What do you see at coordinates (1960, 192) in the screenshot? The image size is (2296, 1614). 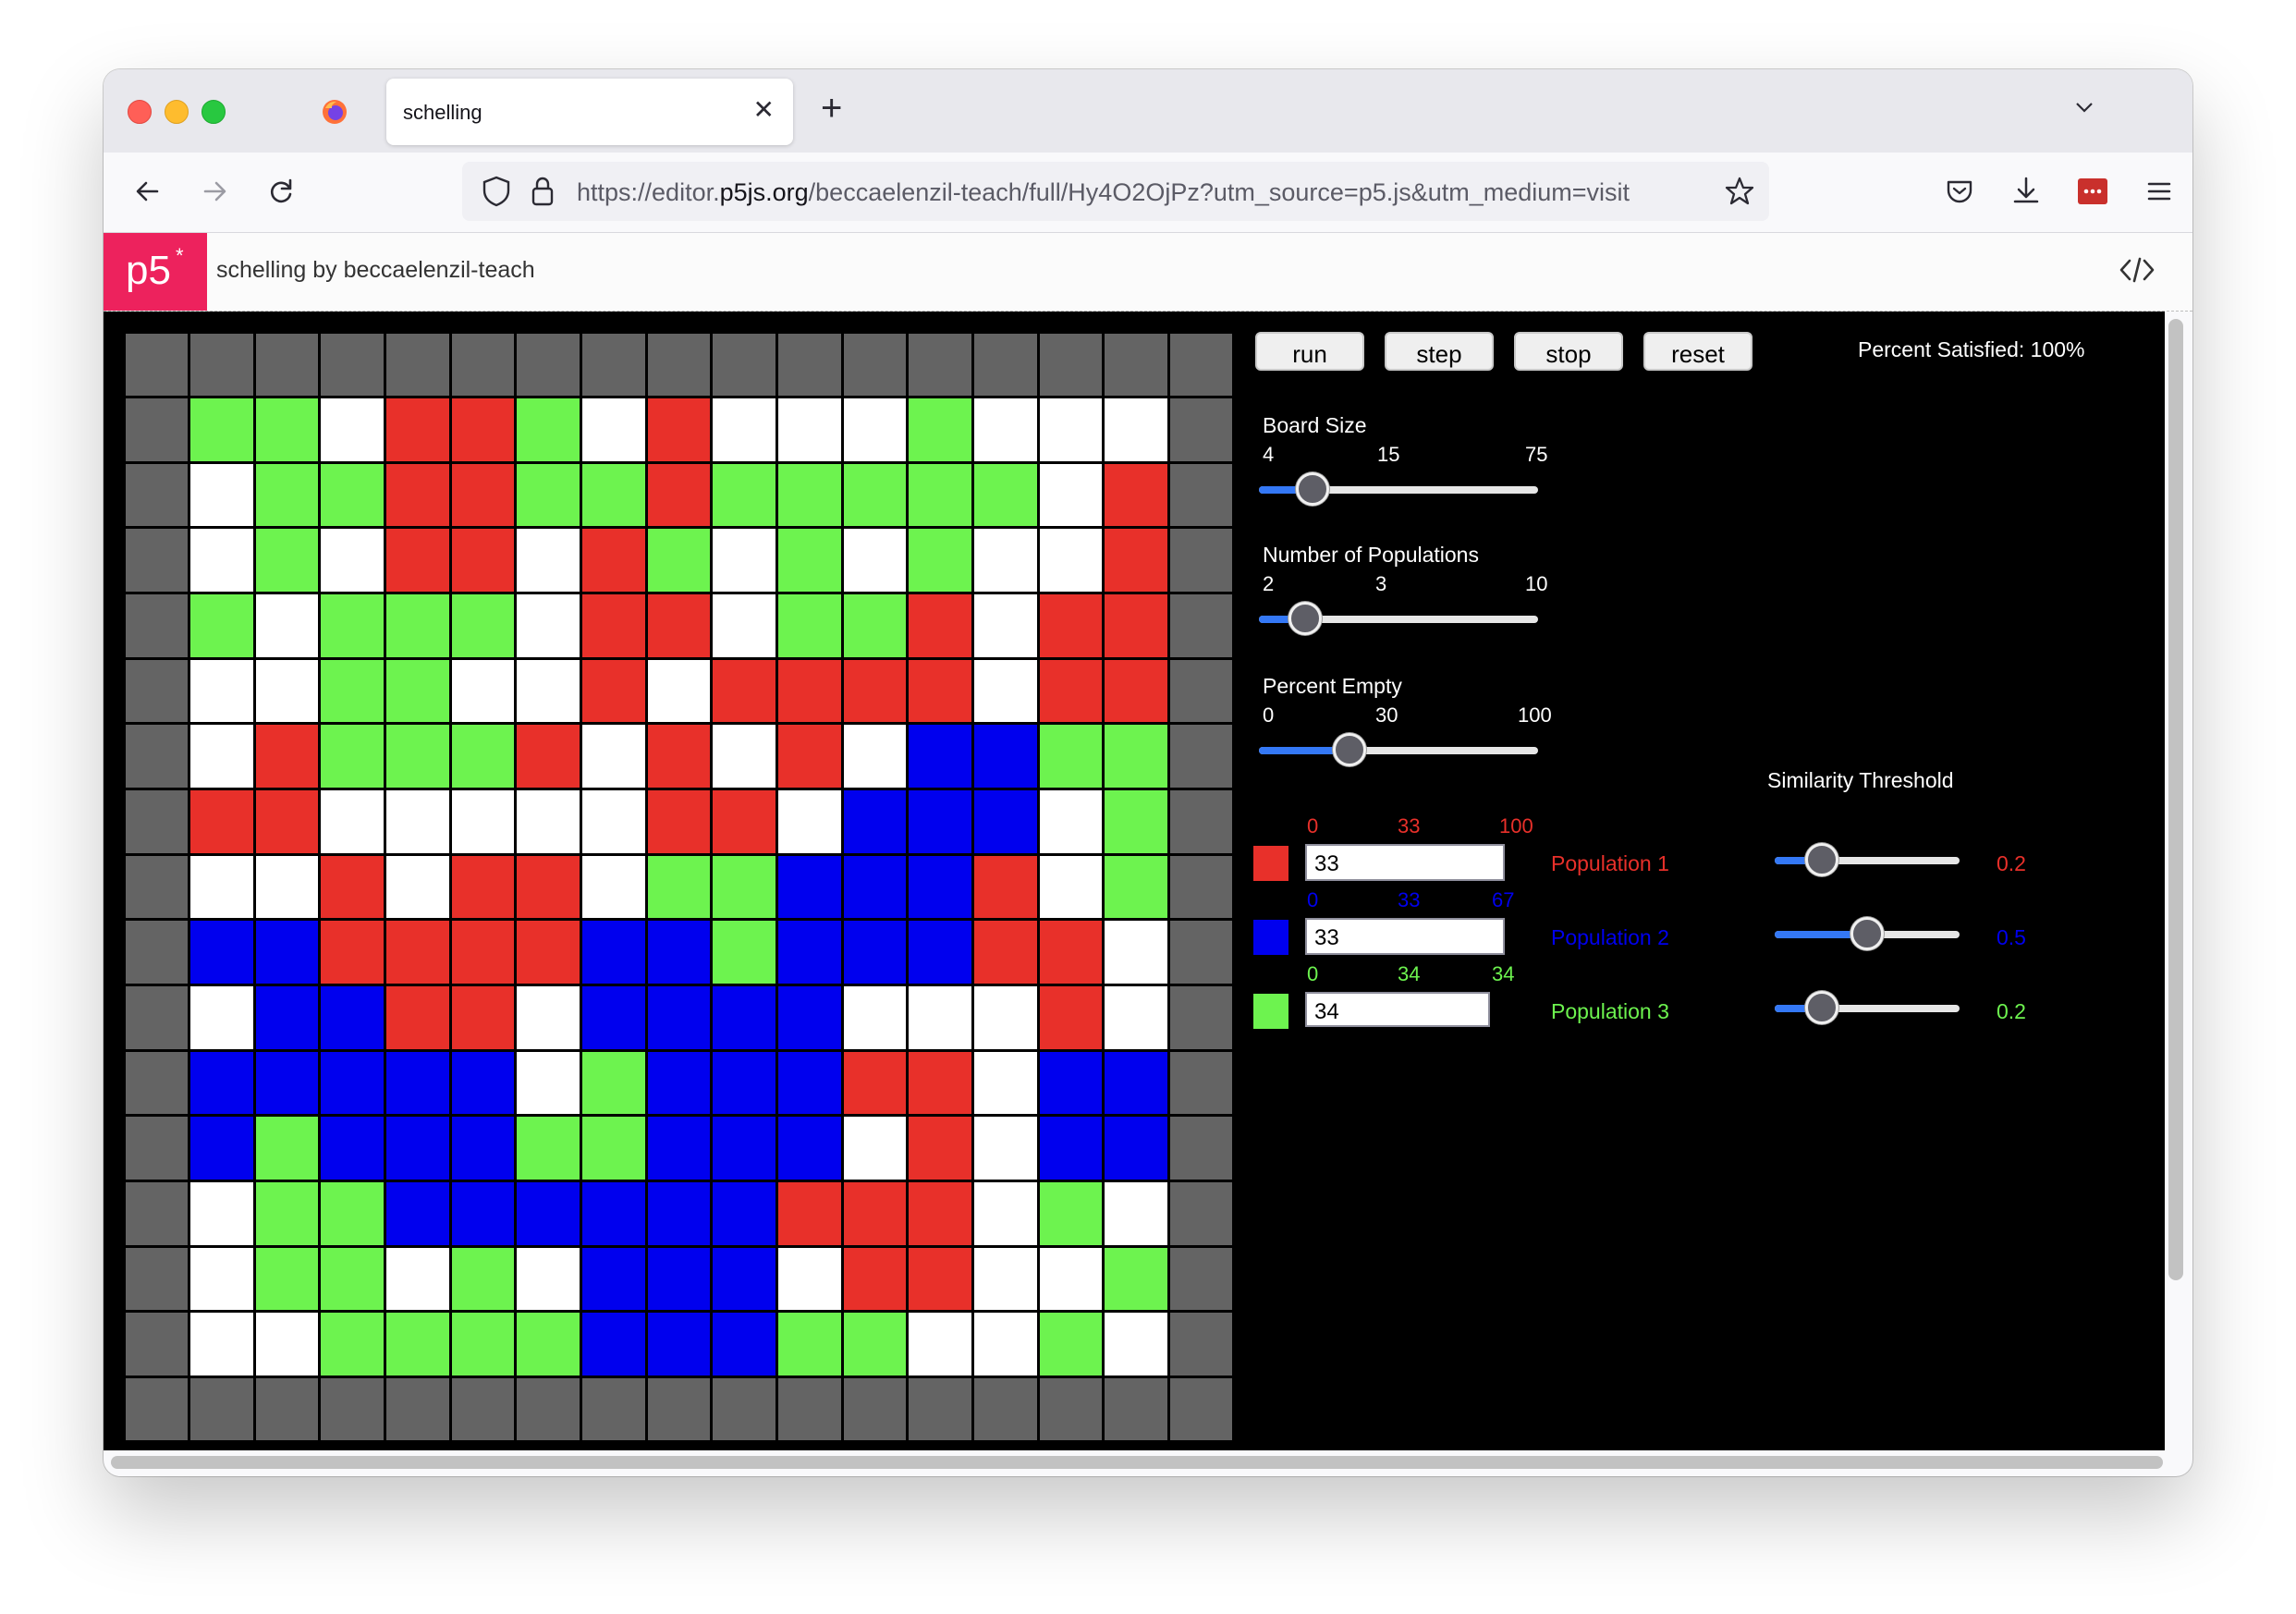 I see `pocket-icon` at bounding box center [1960, 192].